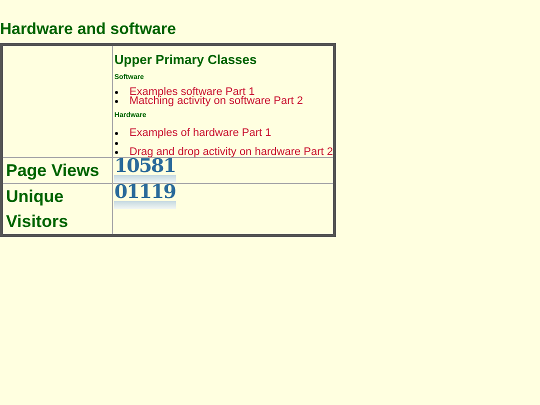  What do you see at coordinates (216, 101) in the screenshot?
I see `activity-link: Matching activity on software Part 2` at bounding box center [216, 101].